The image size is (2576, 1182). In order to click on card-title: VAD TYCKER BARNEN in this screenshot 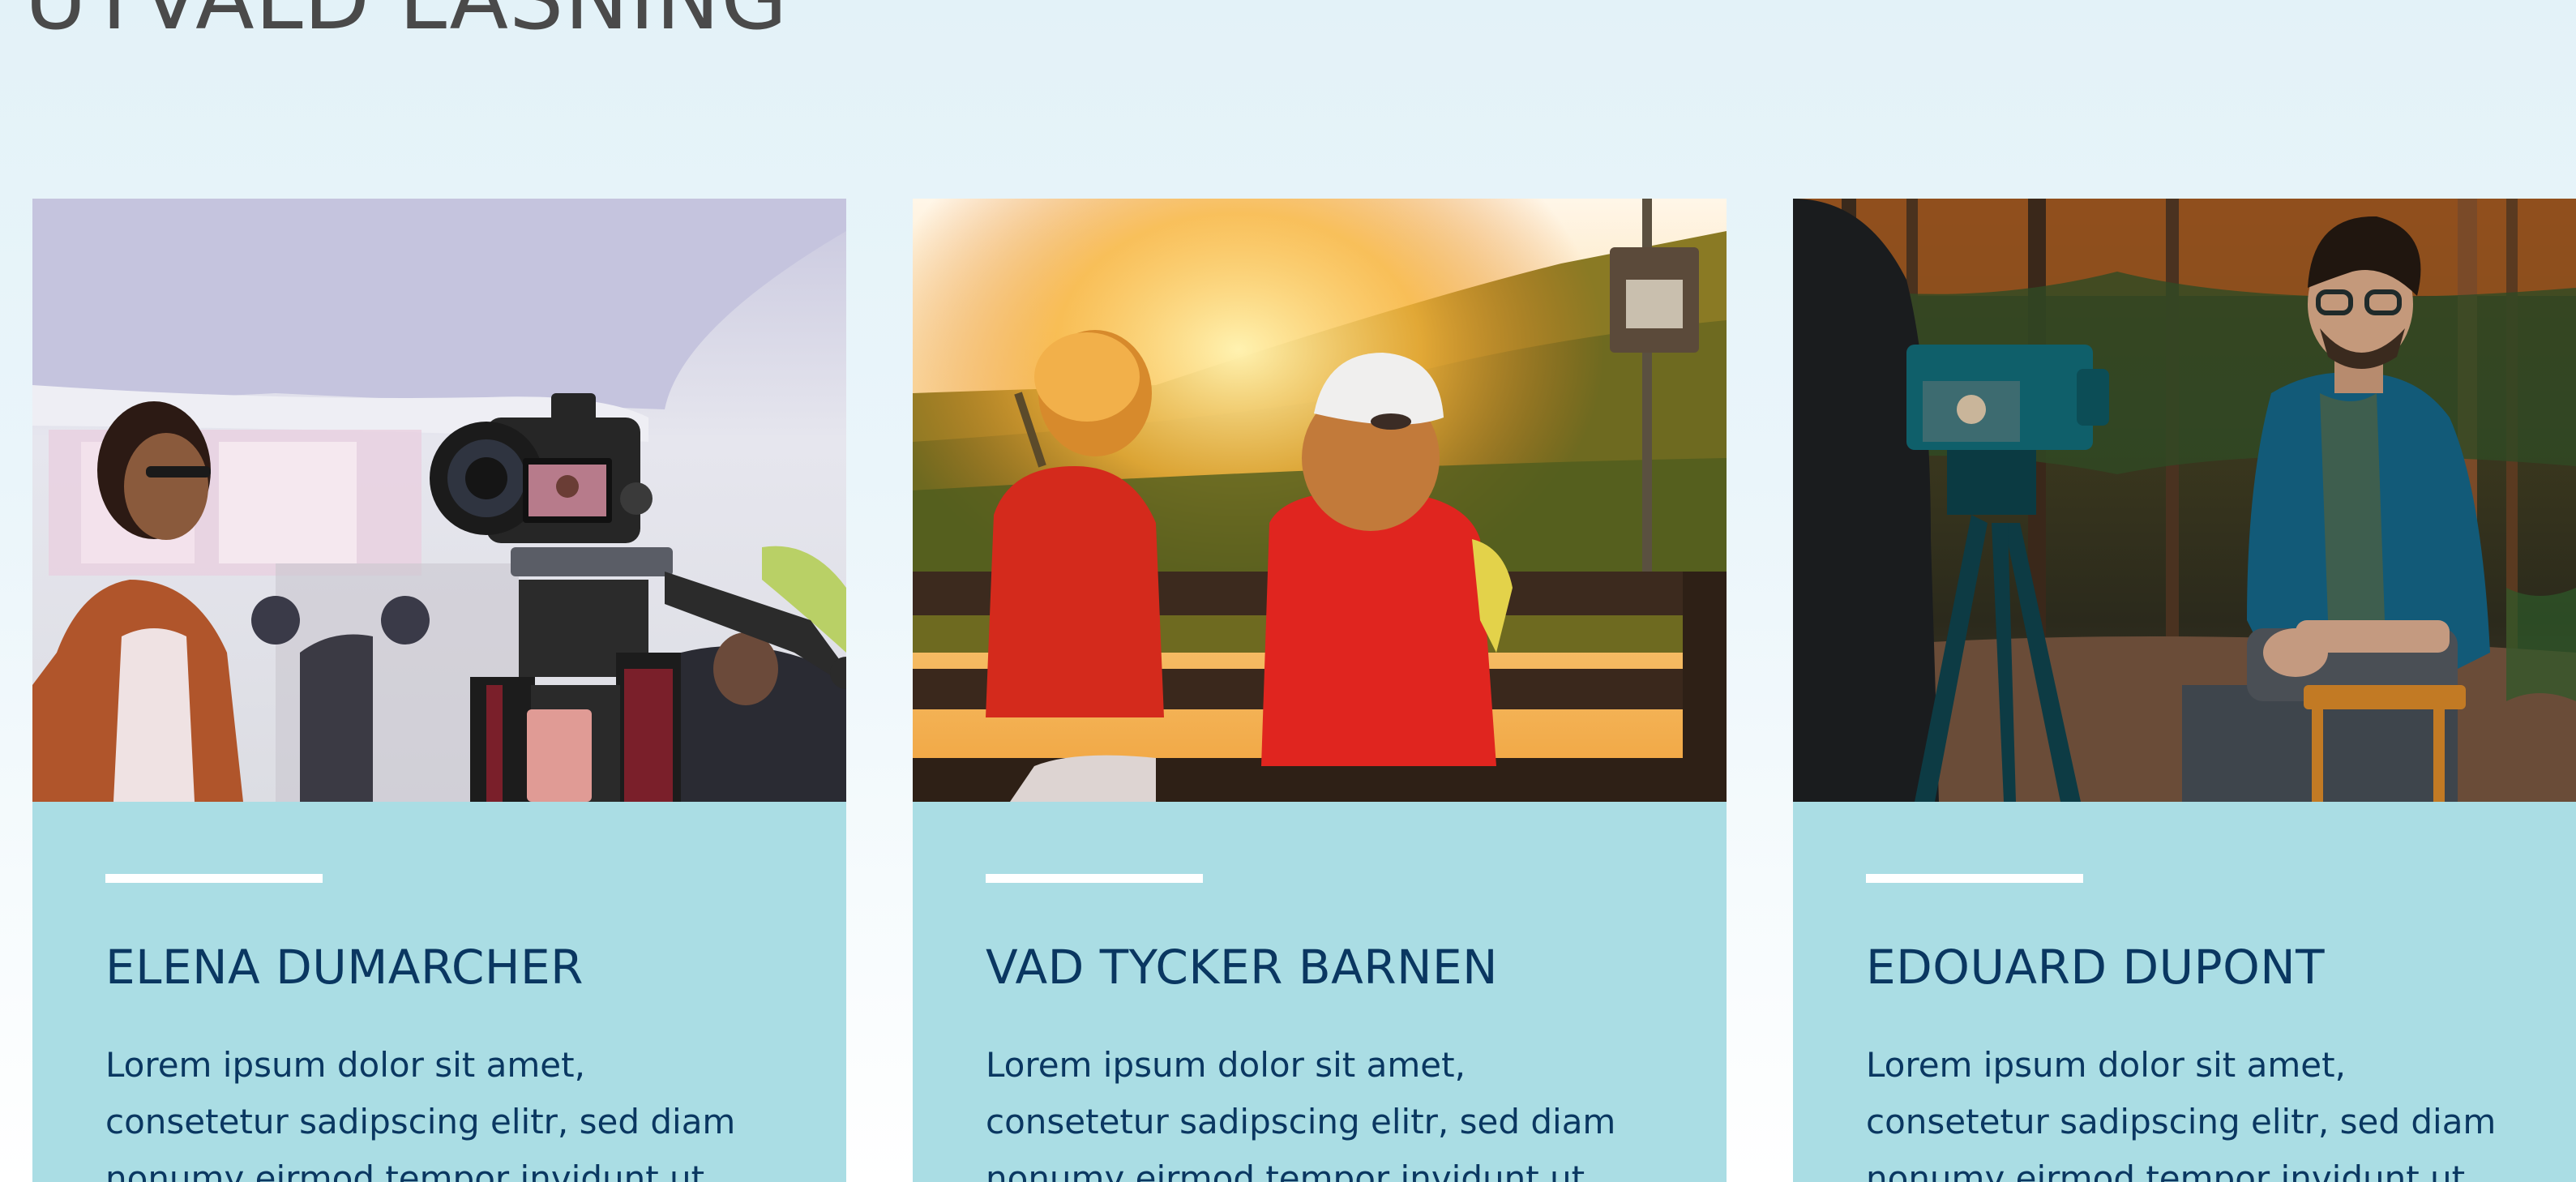, I will do `click(1242, 967)`.